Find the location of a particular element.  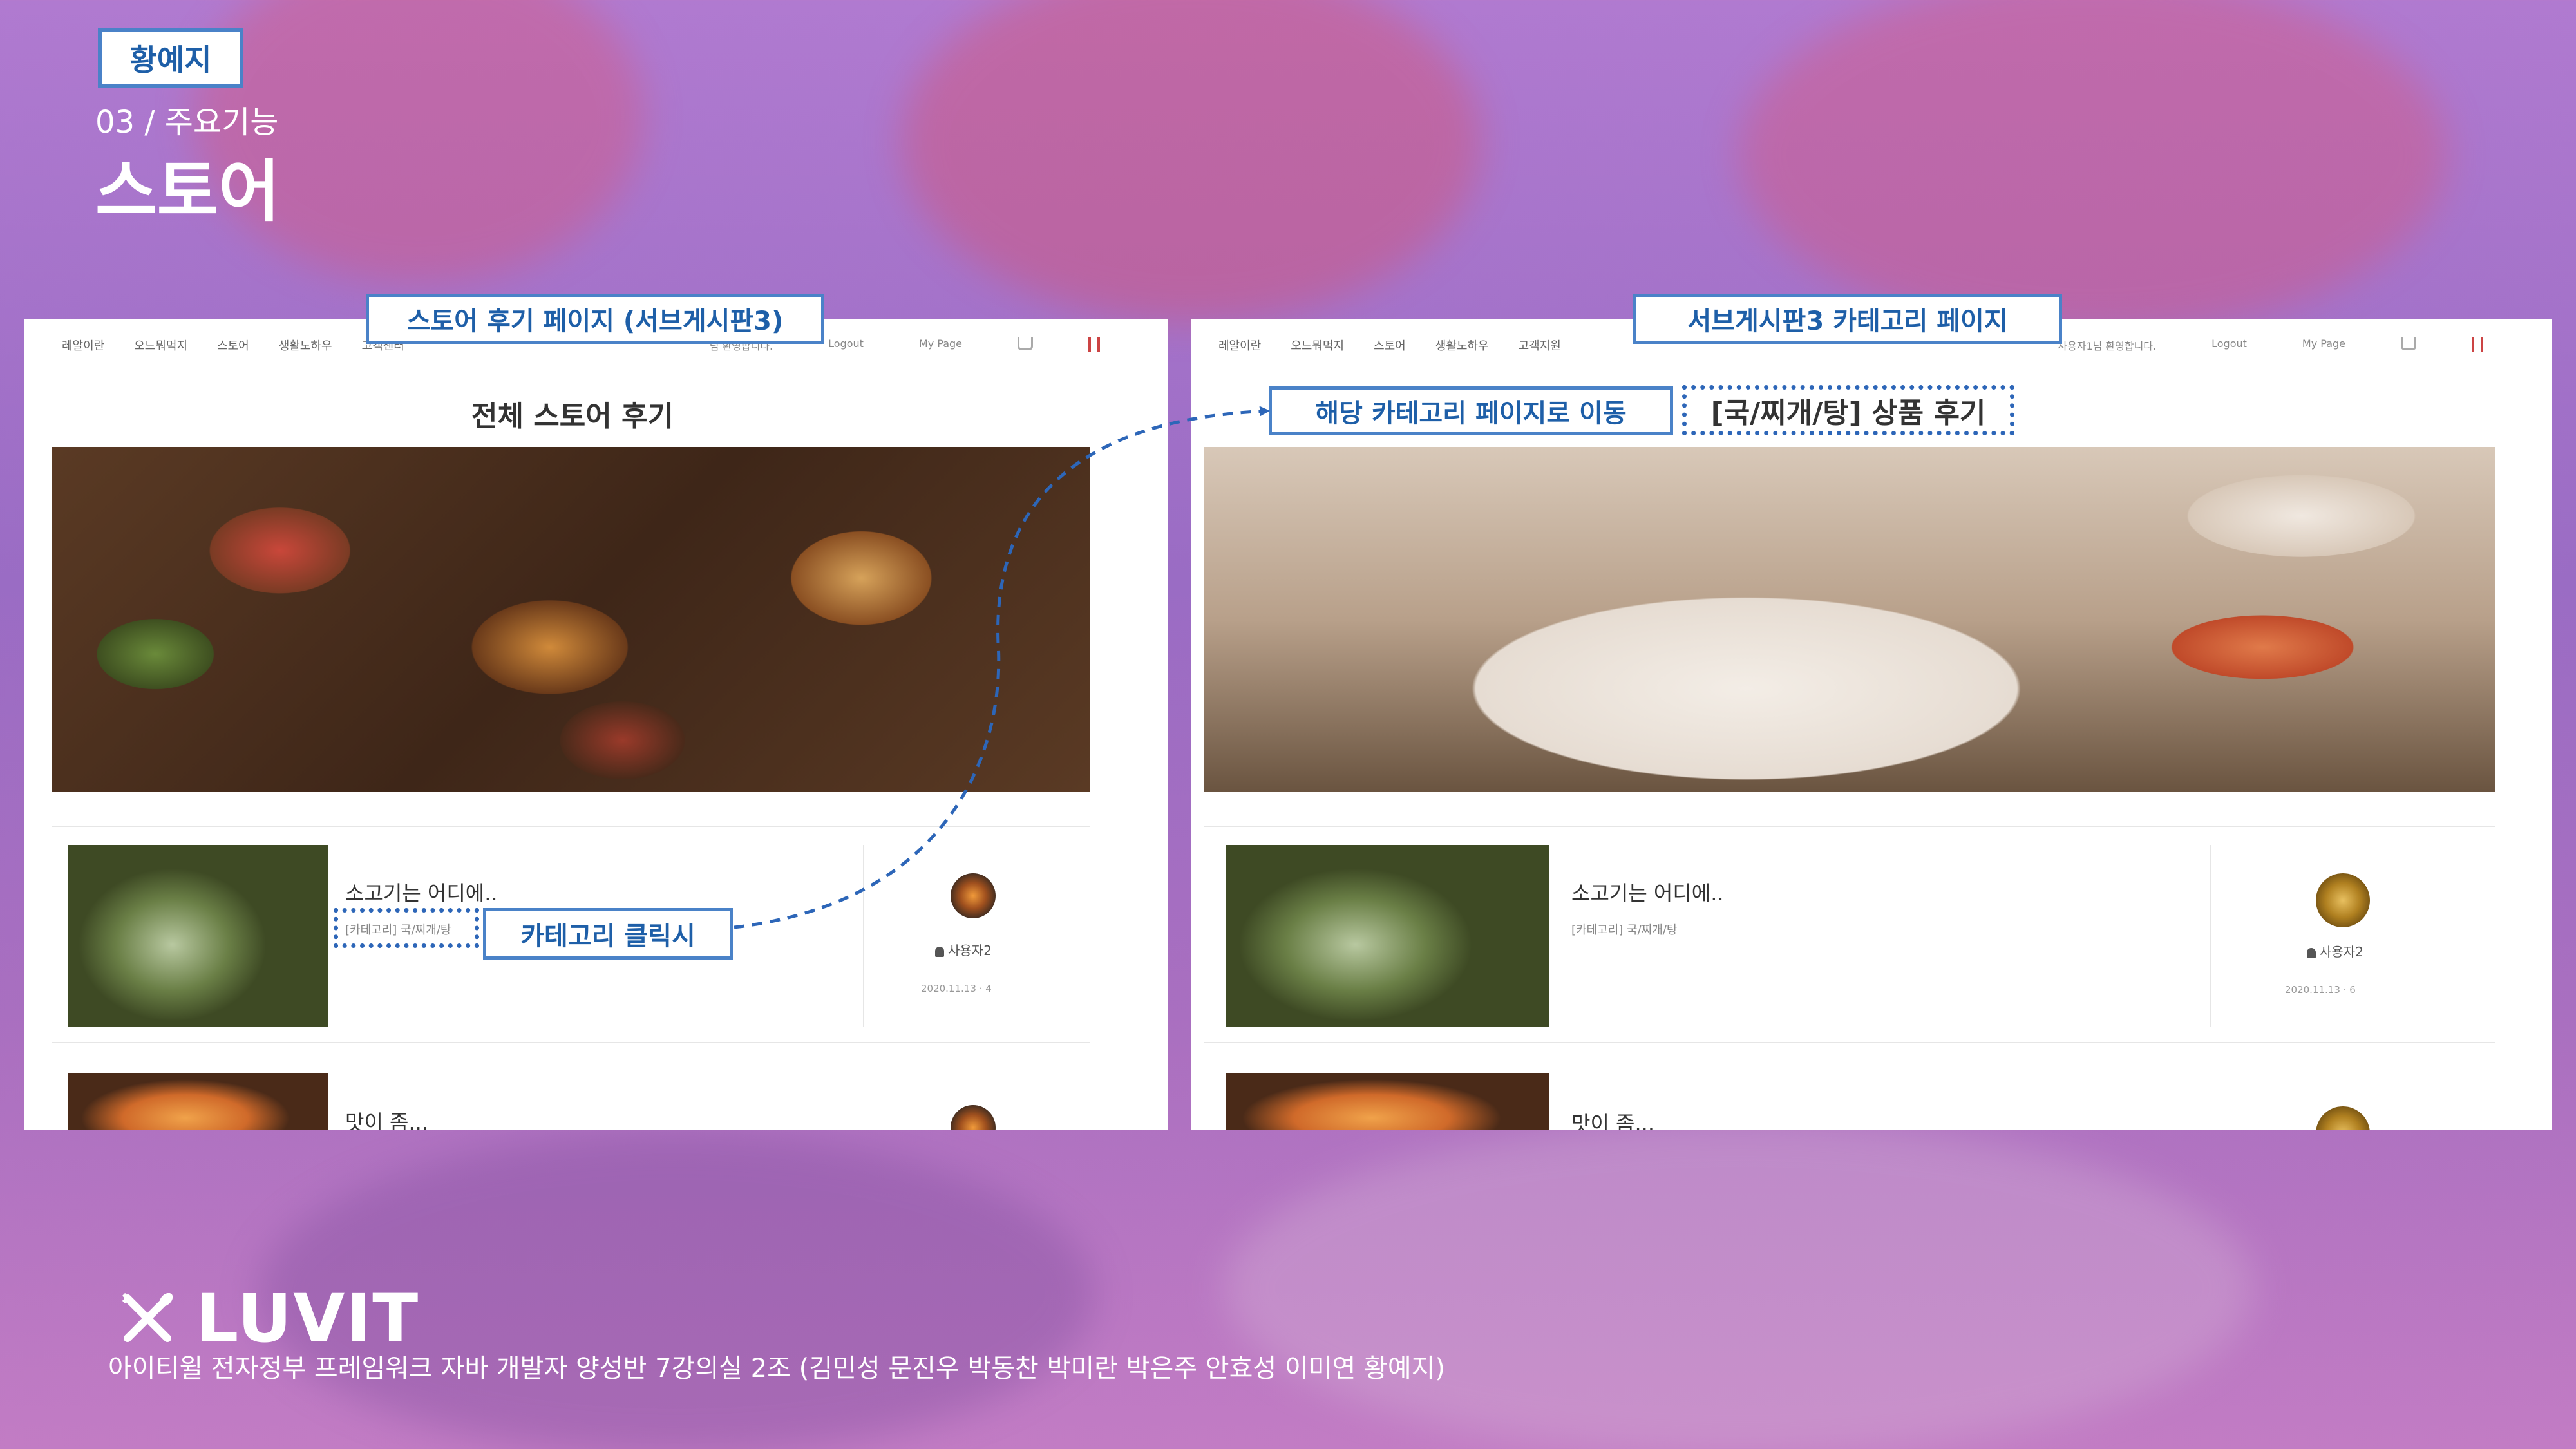

navigation-arrow is located at coordinates (1002, 667).